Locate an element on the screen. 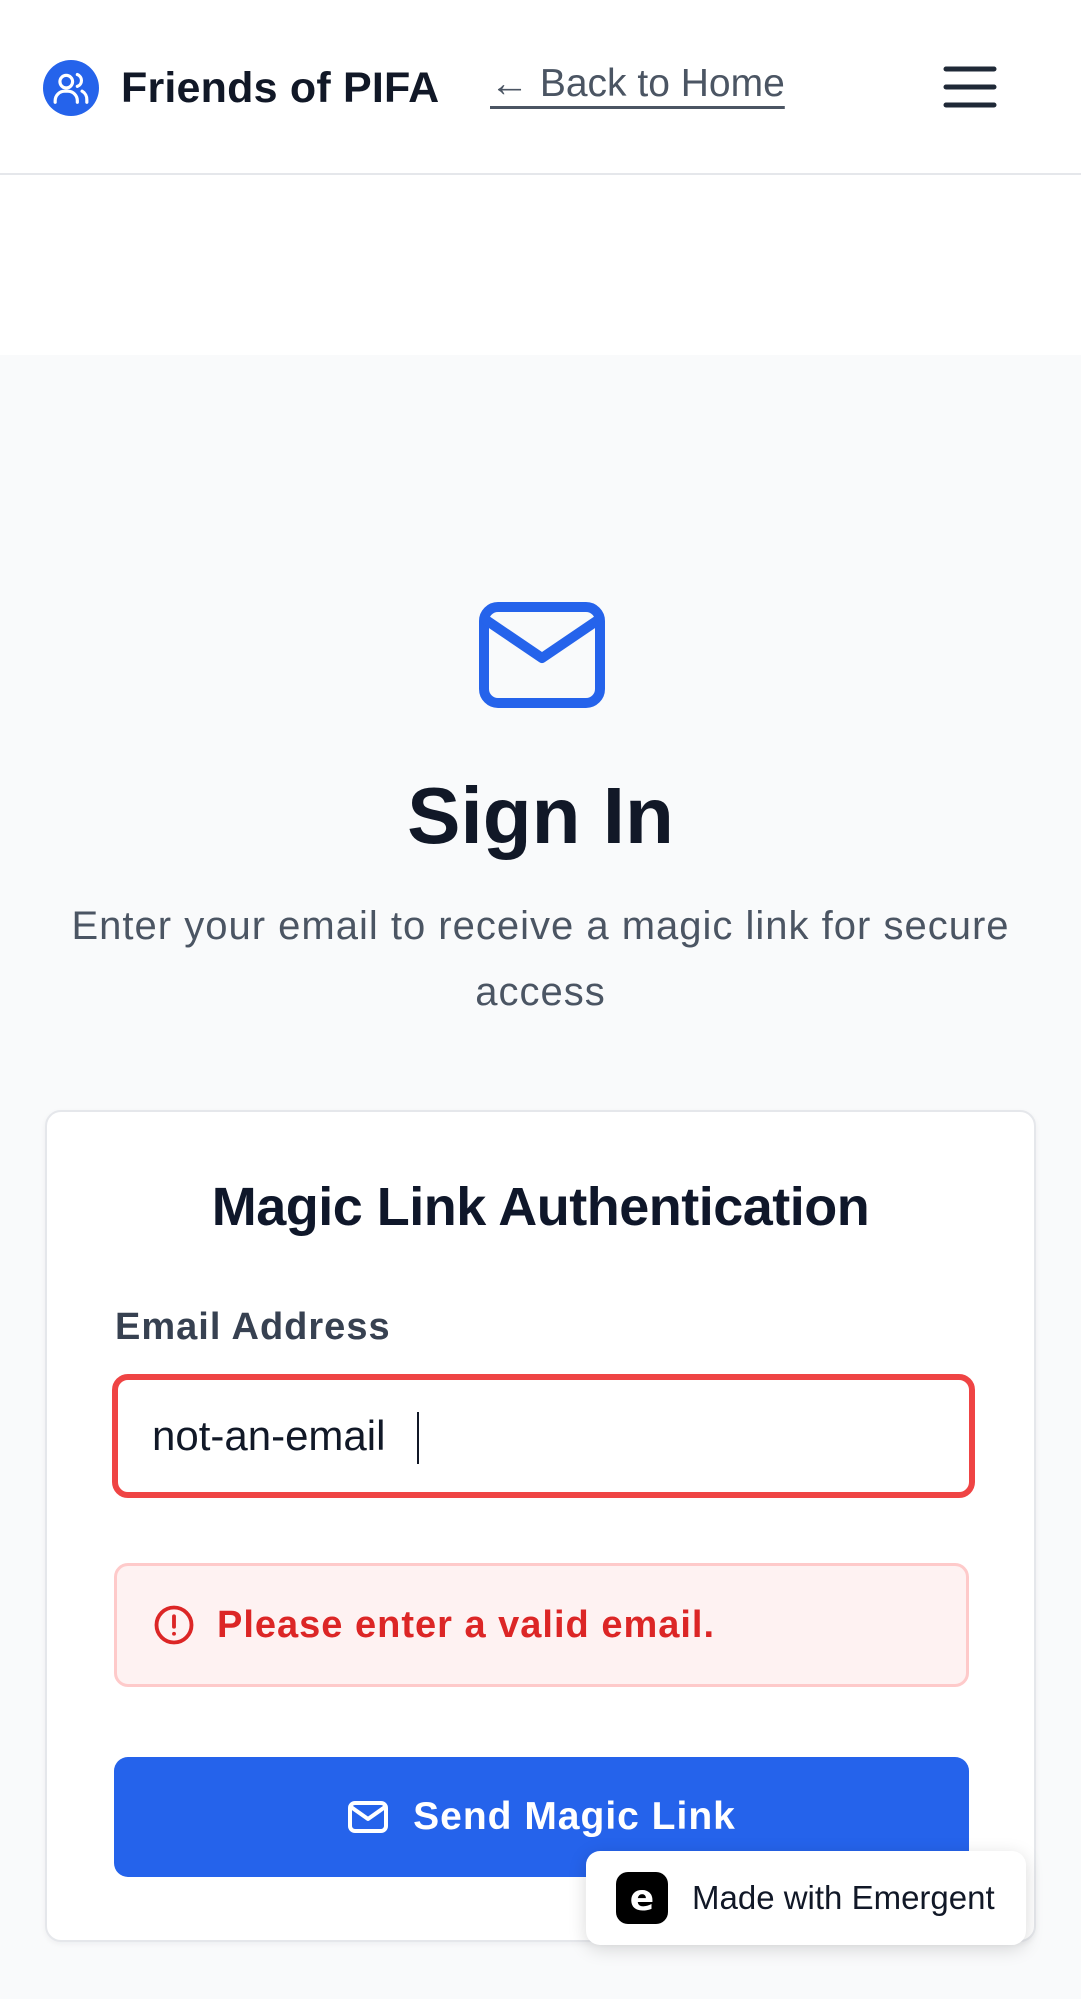 This screenshot has width=1081, height=1999. header-spacer is located at coordinates (540, 265).